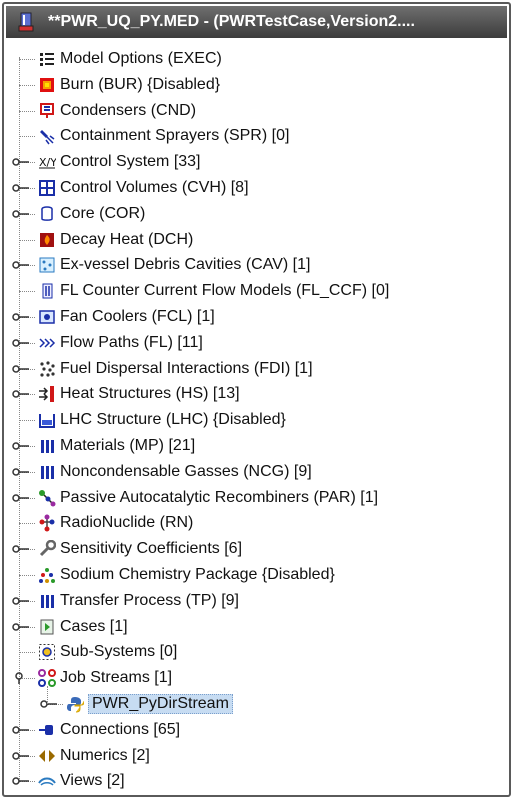 This screenshot has height=801, width=515. I want to click on connections-icon, so click(46, 729).